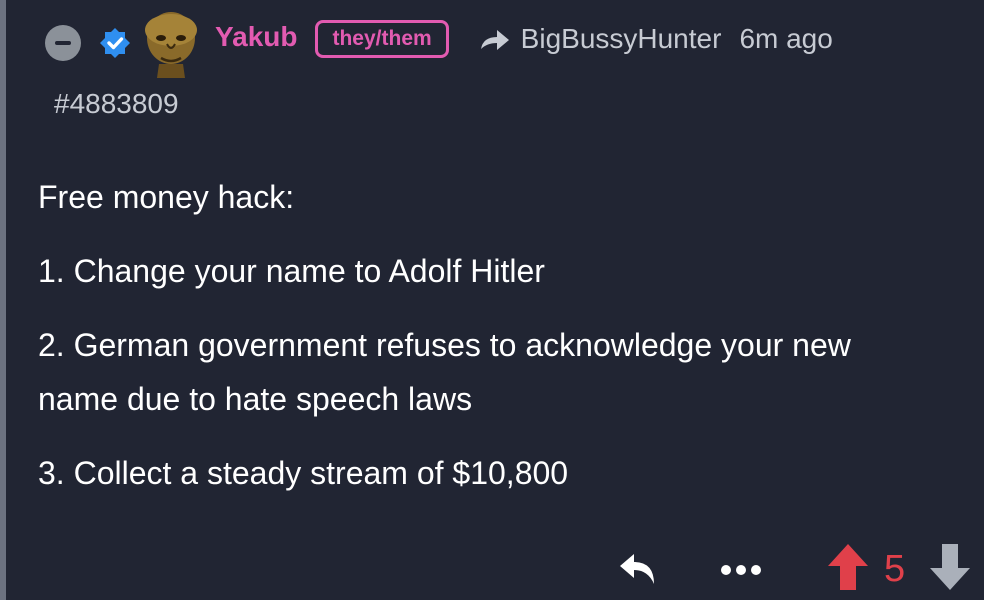 The height and width of the screenshot is (600, 984). What do you see at coordinates (848, 567) in the screenshot?
I see `upvote-icon` at bounding box center [848, 567].